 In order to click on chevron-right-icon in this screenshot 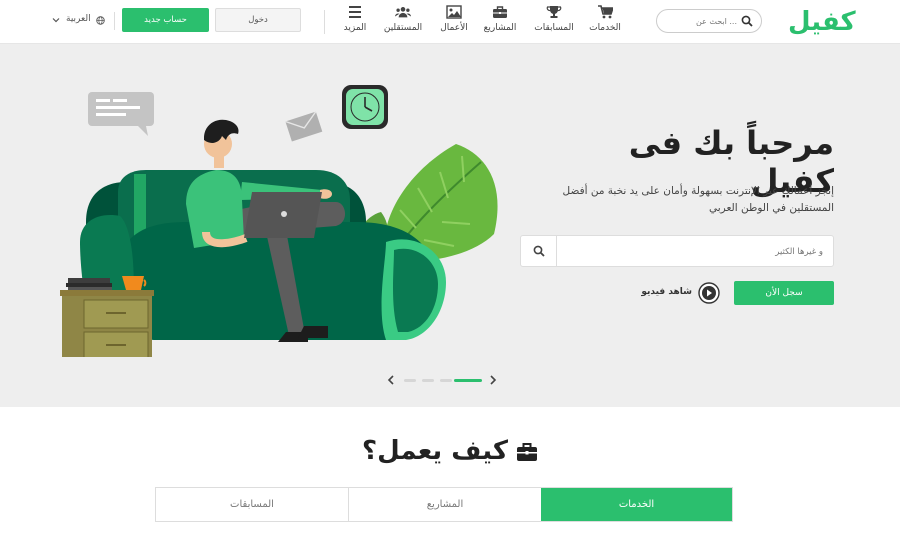, I will do `click(493, 380)`.